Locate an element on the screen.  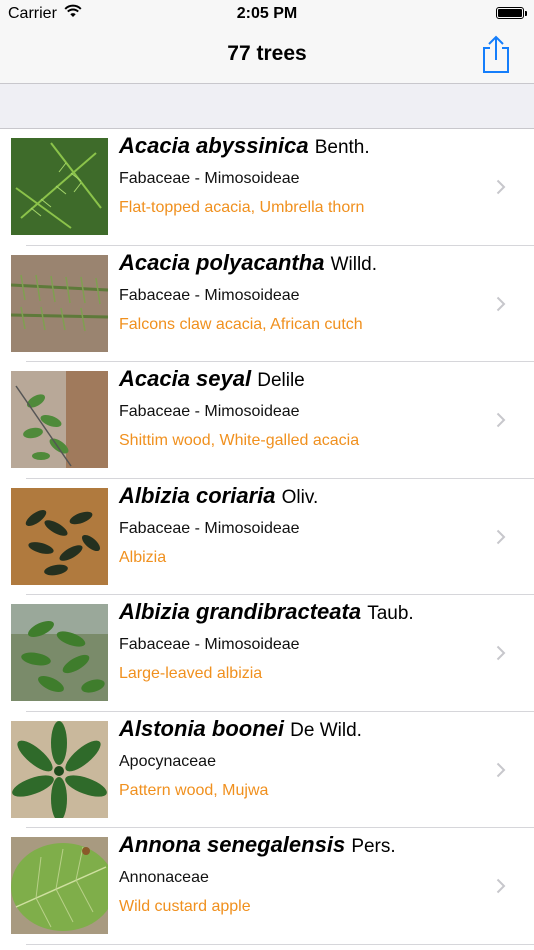
author-name: Pers. is located at coordinates (373, 846).